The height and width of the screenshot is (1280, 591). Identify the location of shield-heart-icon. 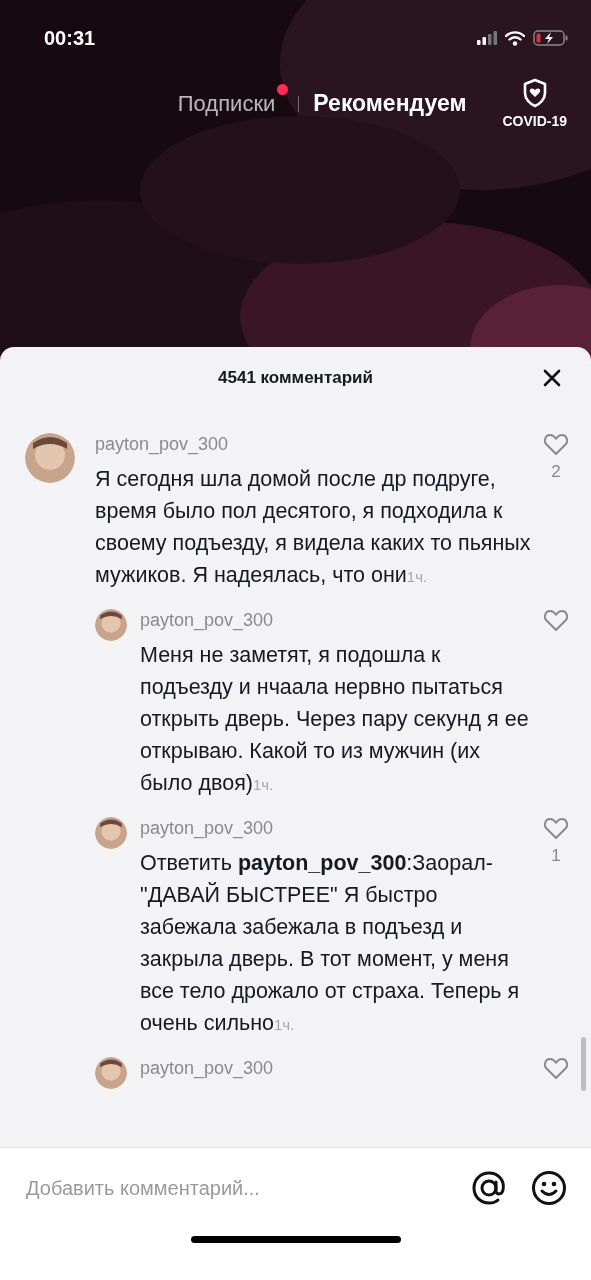
(534, 93).